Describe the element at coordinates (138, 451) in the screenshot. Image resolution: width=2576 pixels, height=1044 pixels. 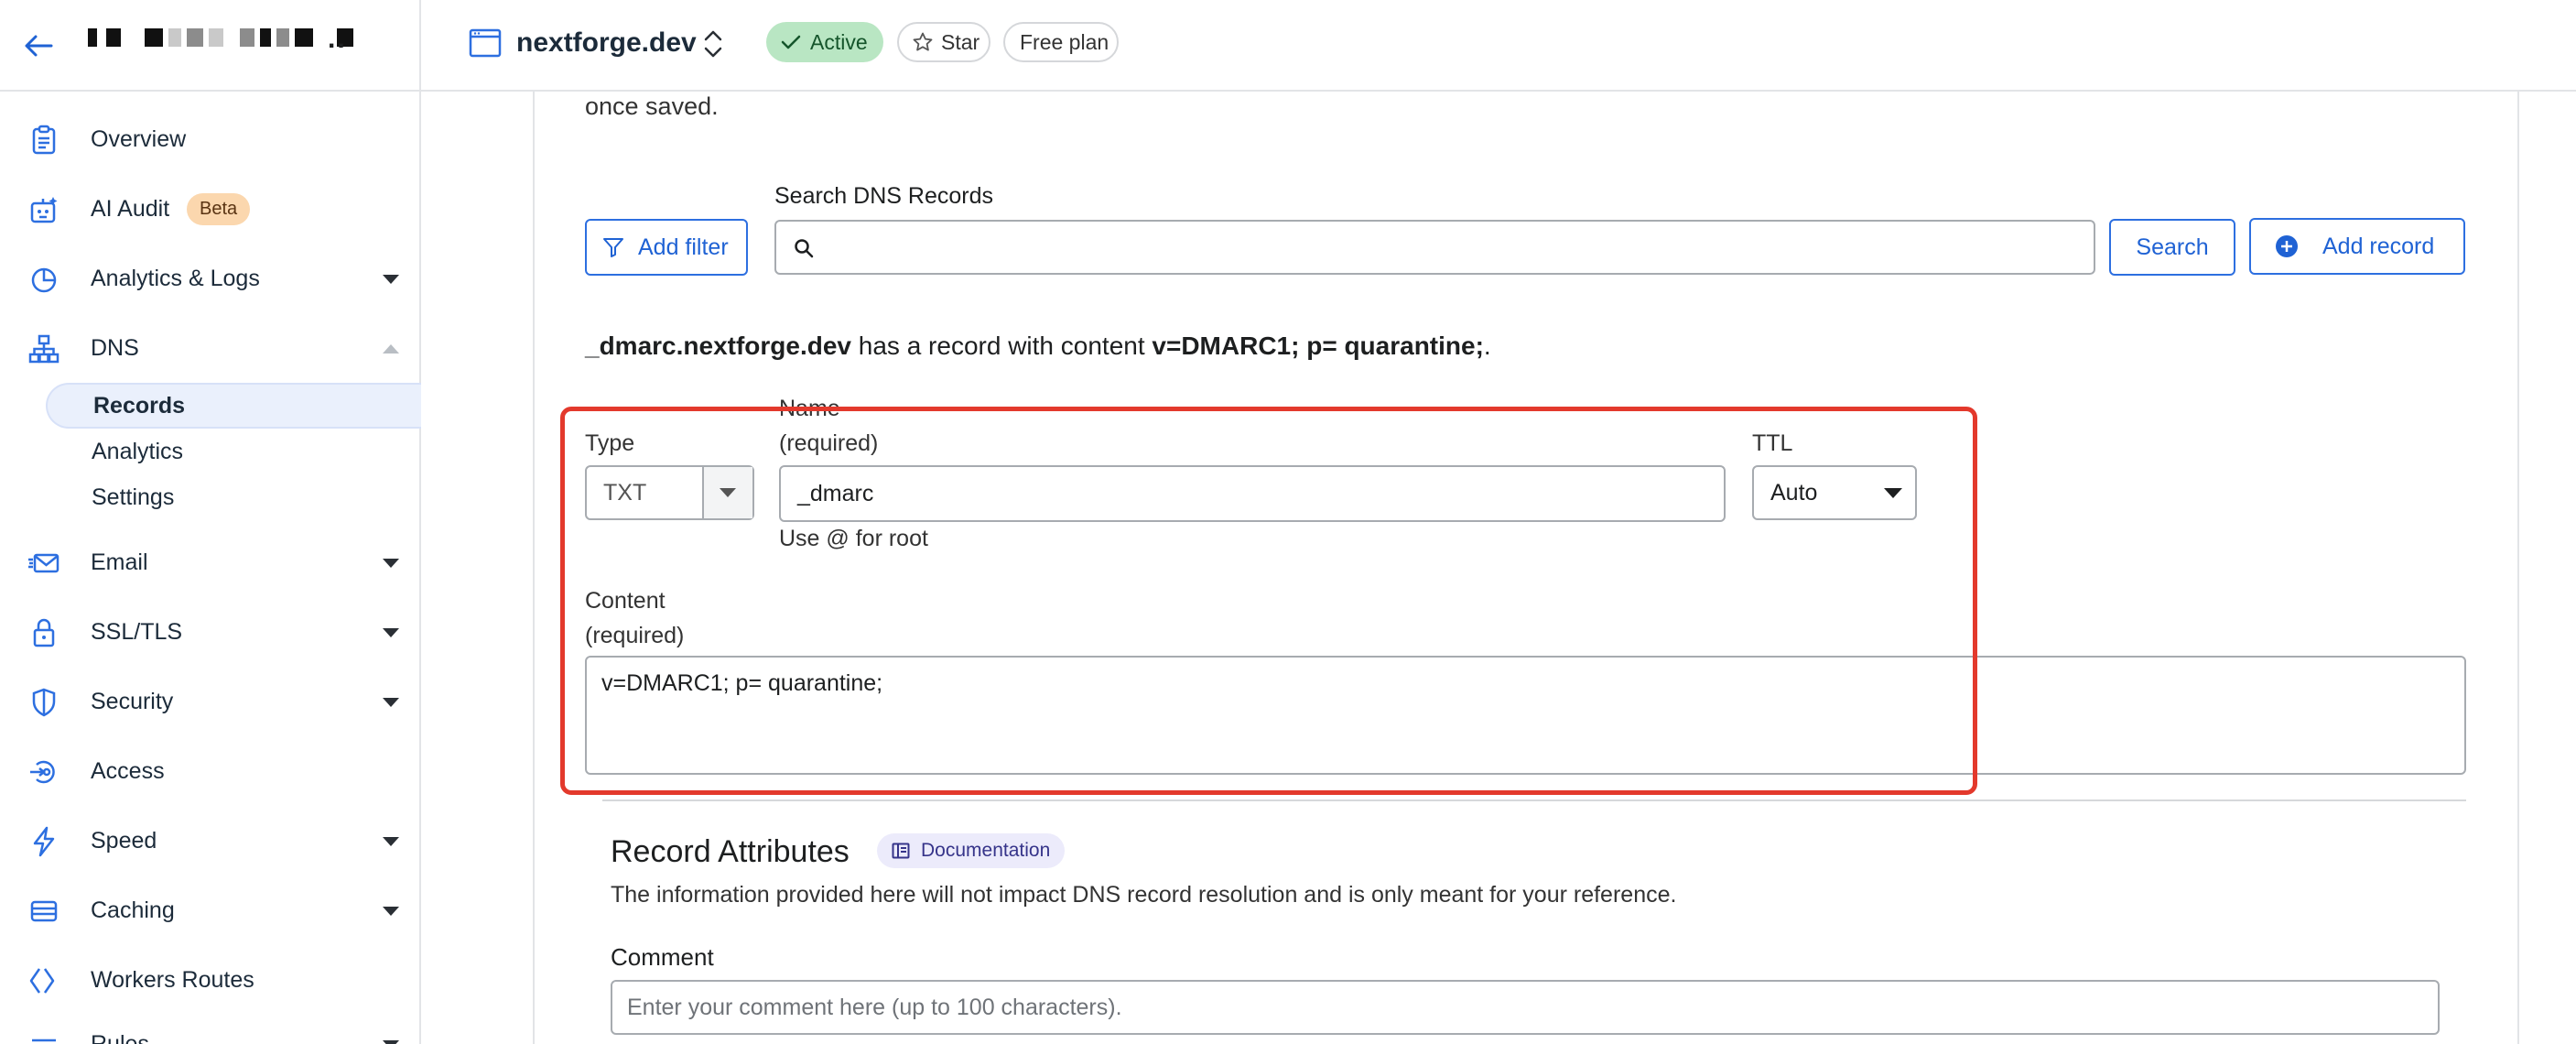
I see `sidebar-subitem-label: Analytics` at that location.